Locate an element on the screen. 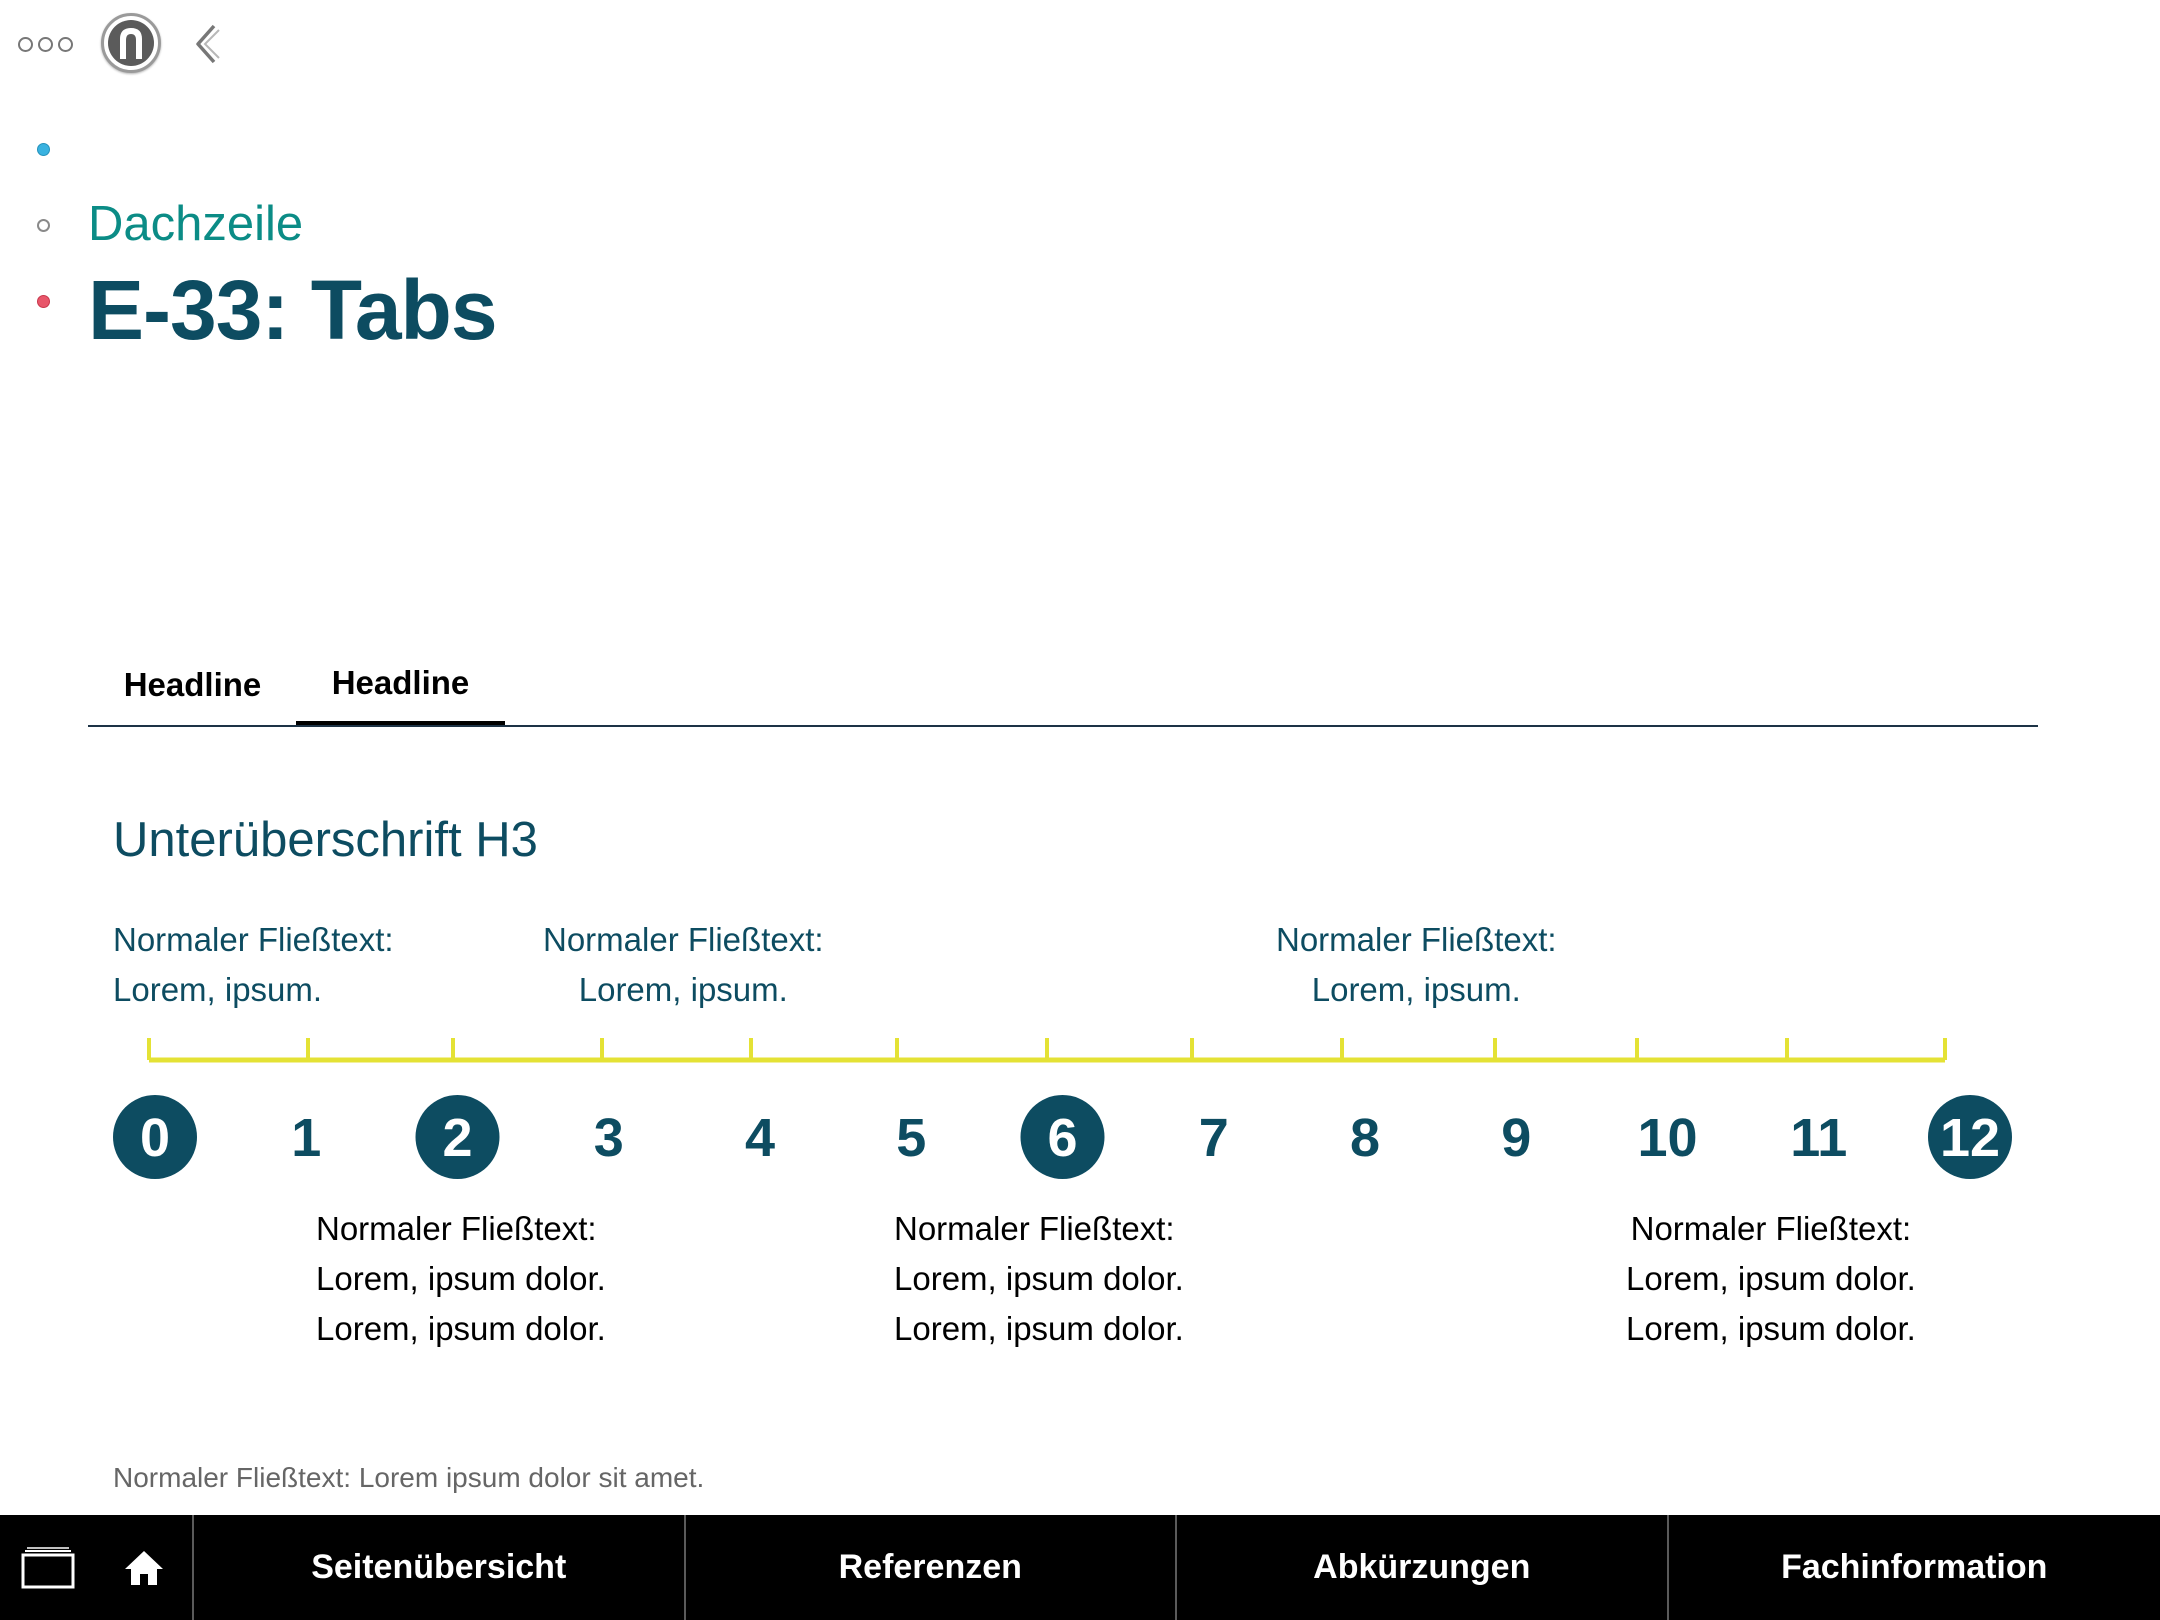 The width and height of the screenshot is (2160, 1620). timeline-number-10: 10 is located at coordinates (1667, 1138).